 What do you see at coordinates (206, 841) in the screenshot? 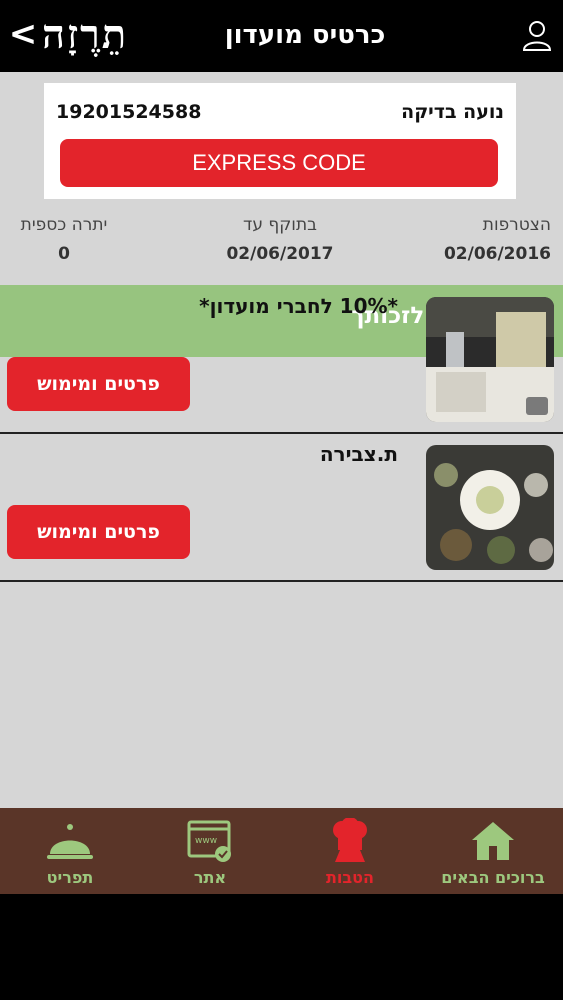
I see `svg-text: www` at bounding box center [206, 841].